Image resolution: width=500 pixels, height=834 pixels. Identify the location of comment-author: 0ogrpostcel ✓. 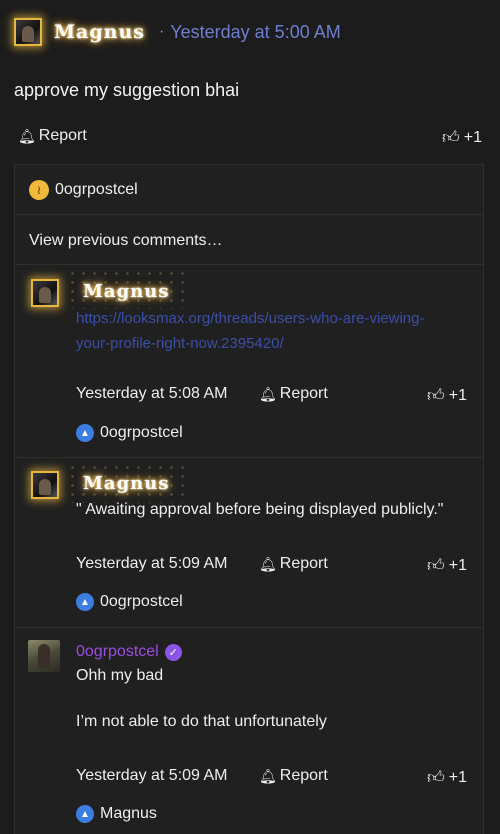
(129, 652).